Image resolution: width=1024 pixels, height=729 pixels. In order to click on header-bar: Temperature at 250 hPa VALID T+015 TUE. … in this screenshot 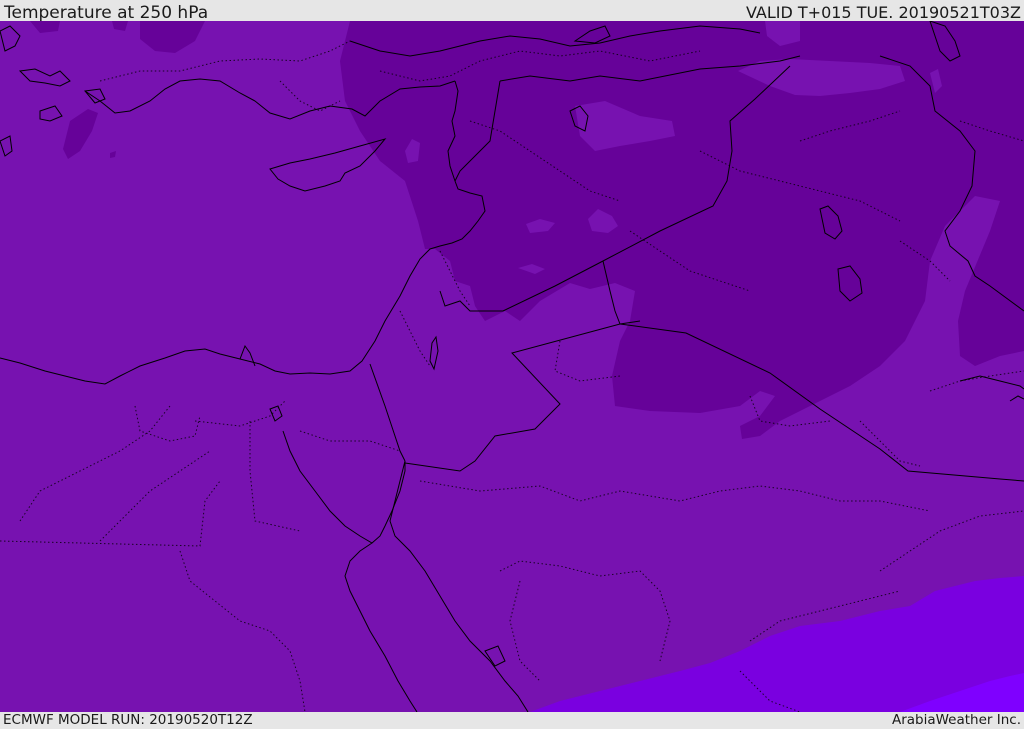, I will do `click(512, 11)`.